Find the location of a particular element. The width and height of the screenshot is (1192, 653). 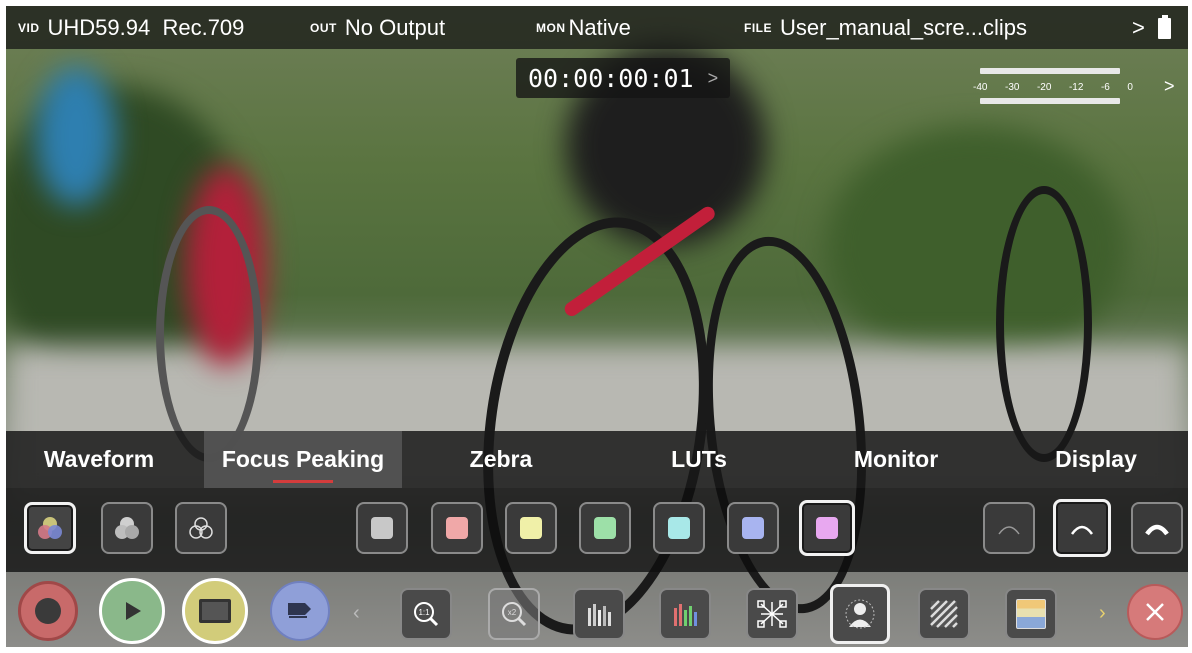

record-button is located at coordinates (48, 611).